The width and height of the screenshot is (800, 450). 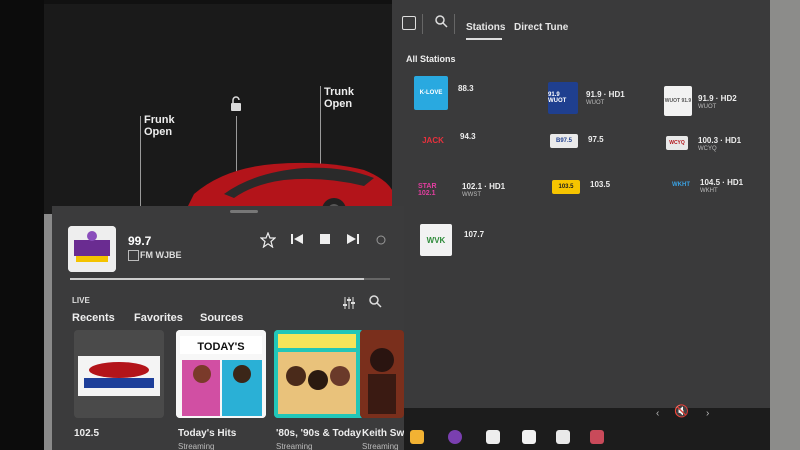 I want to click on station-freq: 91.9 · HD2, so click(x=717, y=98).